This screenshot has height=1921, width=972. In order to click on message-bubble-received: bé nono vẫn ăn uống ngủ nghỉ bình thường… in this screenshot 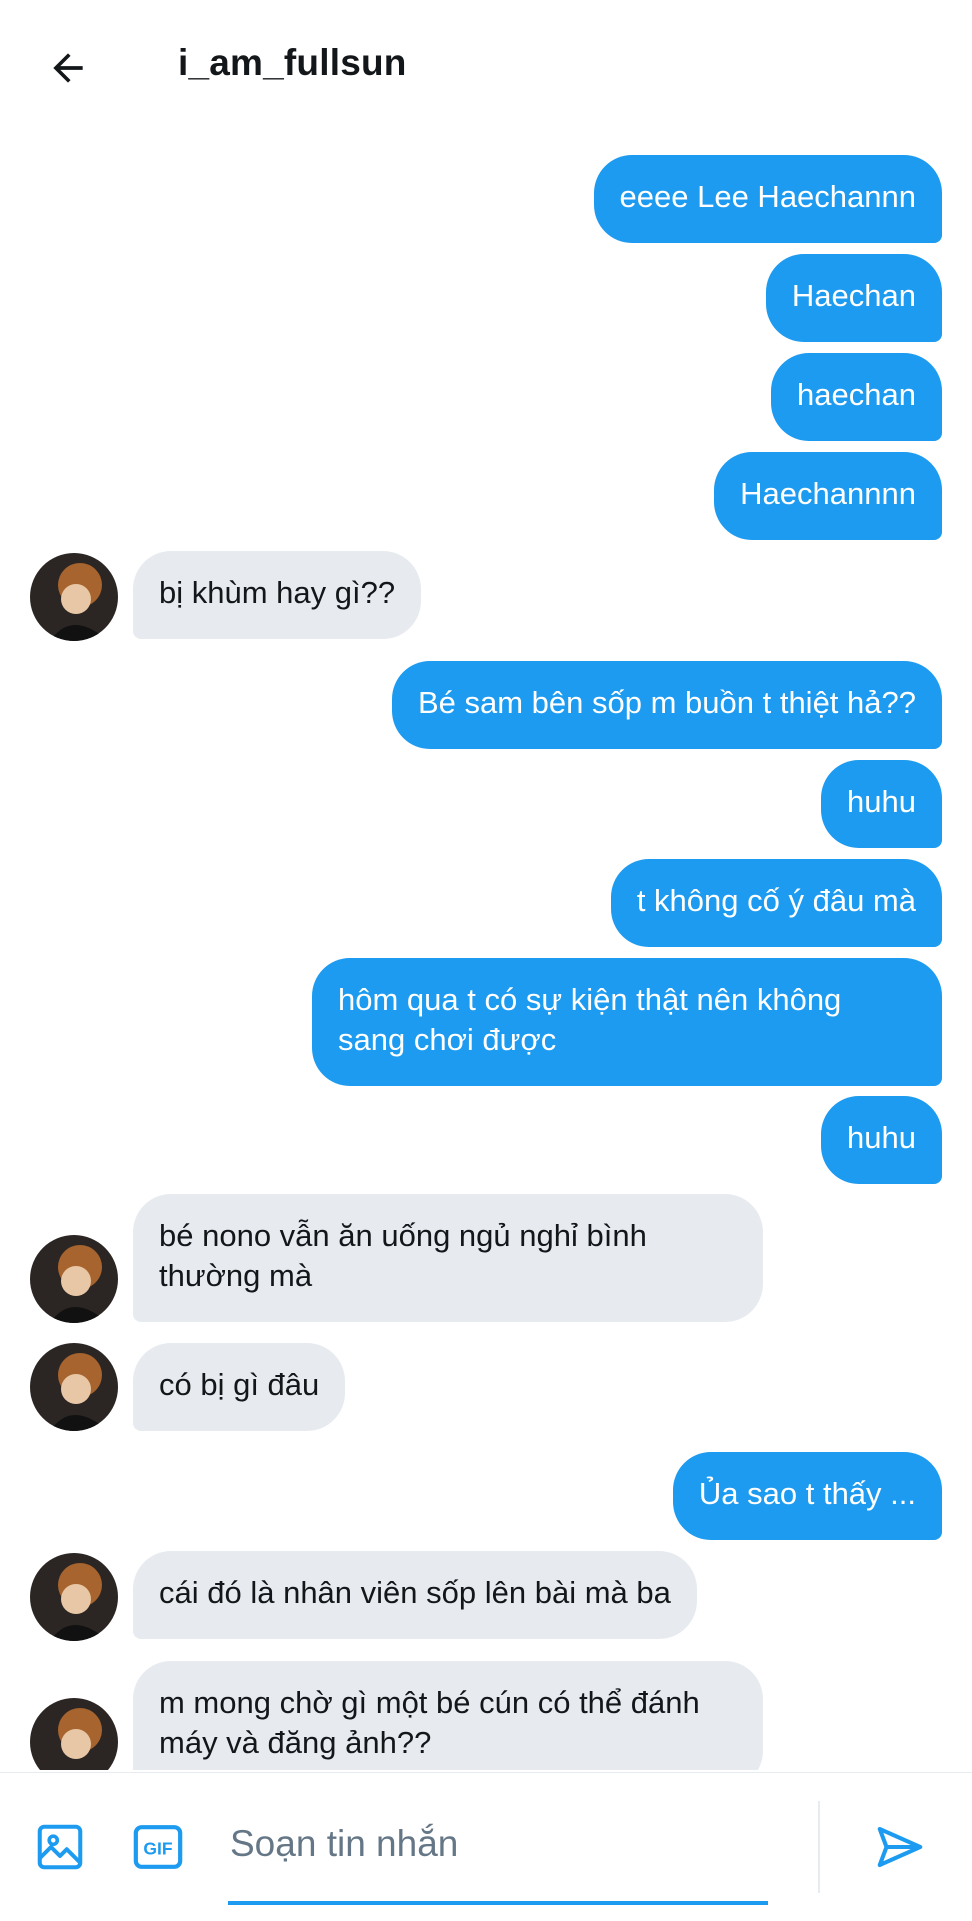, I will do `click(448, 1258)`.